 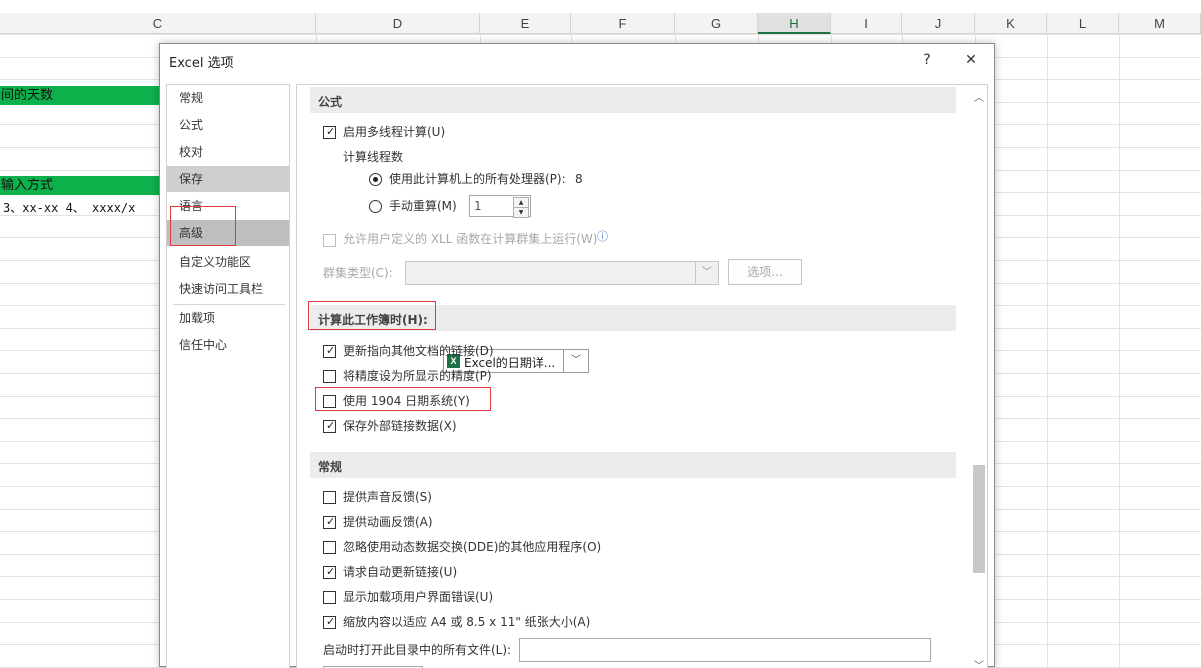 I want to click on multithread-label: 启用多线程计算(U), so click(x=394, y=132).